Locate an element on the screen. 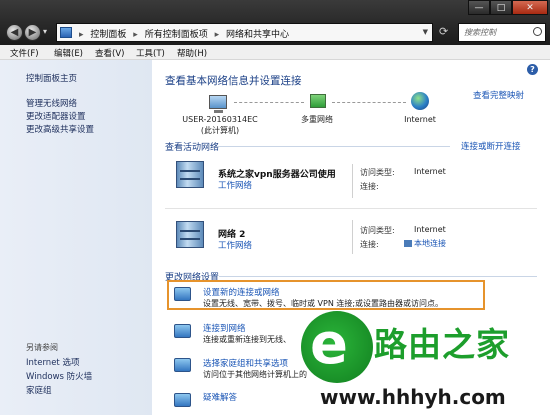 The width and height of the screenshot is (550, 415). troubleshoot-link: 疑难解答 is located at coordinates (220, 397).